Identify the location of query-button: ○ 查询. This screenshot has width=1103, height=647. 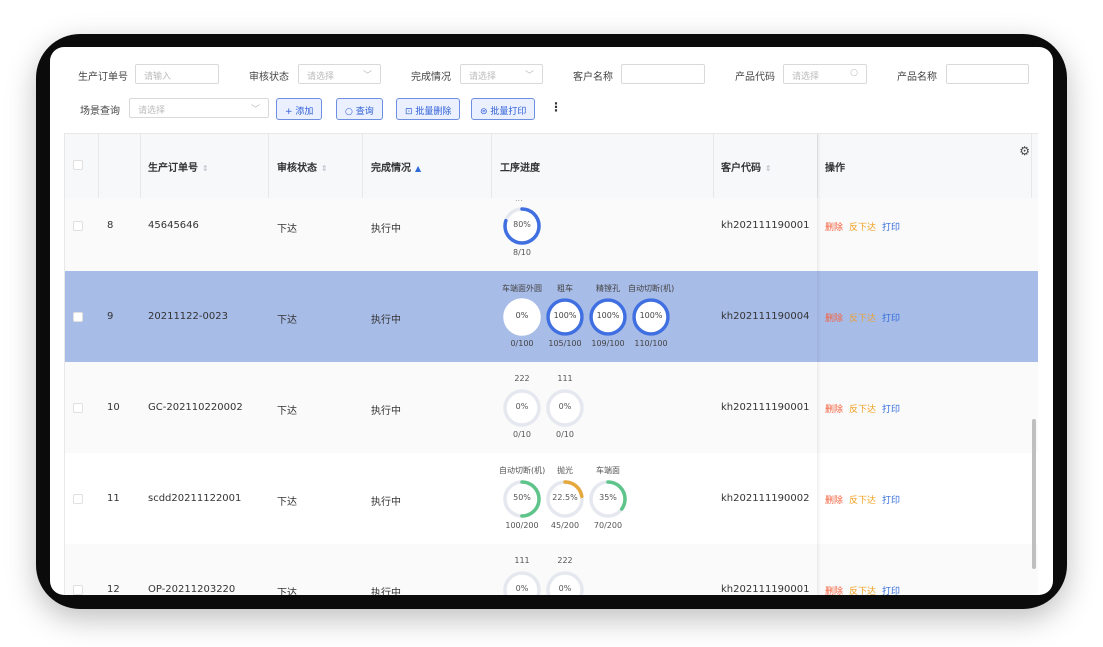
(359, 109).